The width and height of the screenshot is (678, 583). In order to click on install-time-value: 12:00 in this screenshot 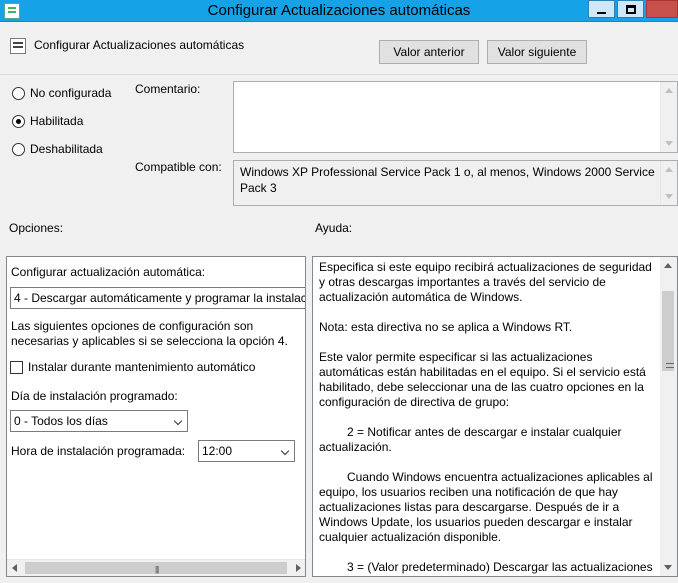, I will do `click(217, 451)`.